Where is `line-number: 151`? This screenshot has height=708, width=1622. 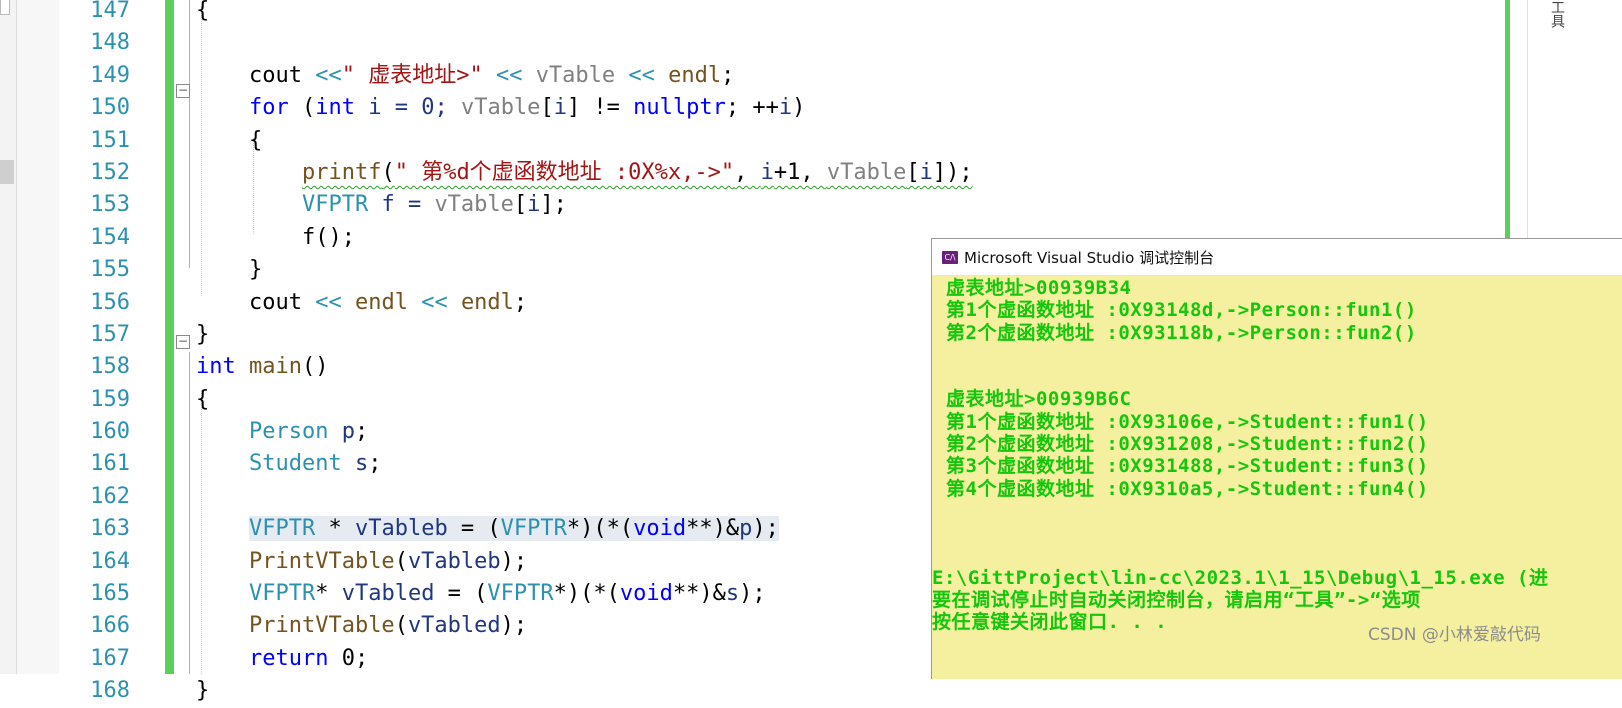 line-number: 151 is located at coordinates (110, 140).